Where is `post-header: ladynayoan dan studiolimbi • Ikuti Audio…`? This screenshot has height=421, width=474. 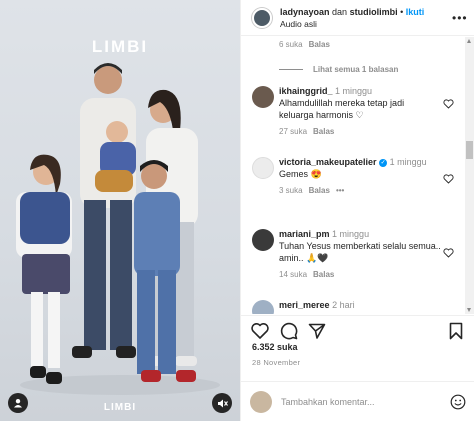 post-header: ladynayoan dan studiolimbi • Ikuti Audio… is located at coordinates (357, 18).